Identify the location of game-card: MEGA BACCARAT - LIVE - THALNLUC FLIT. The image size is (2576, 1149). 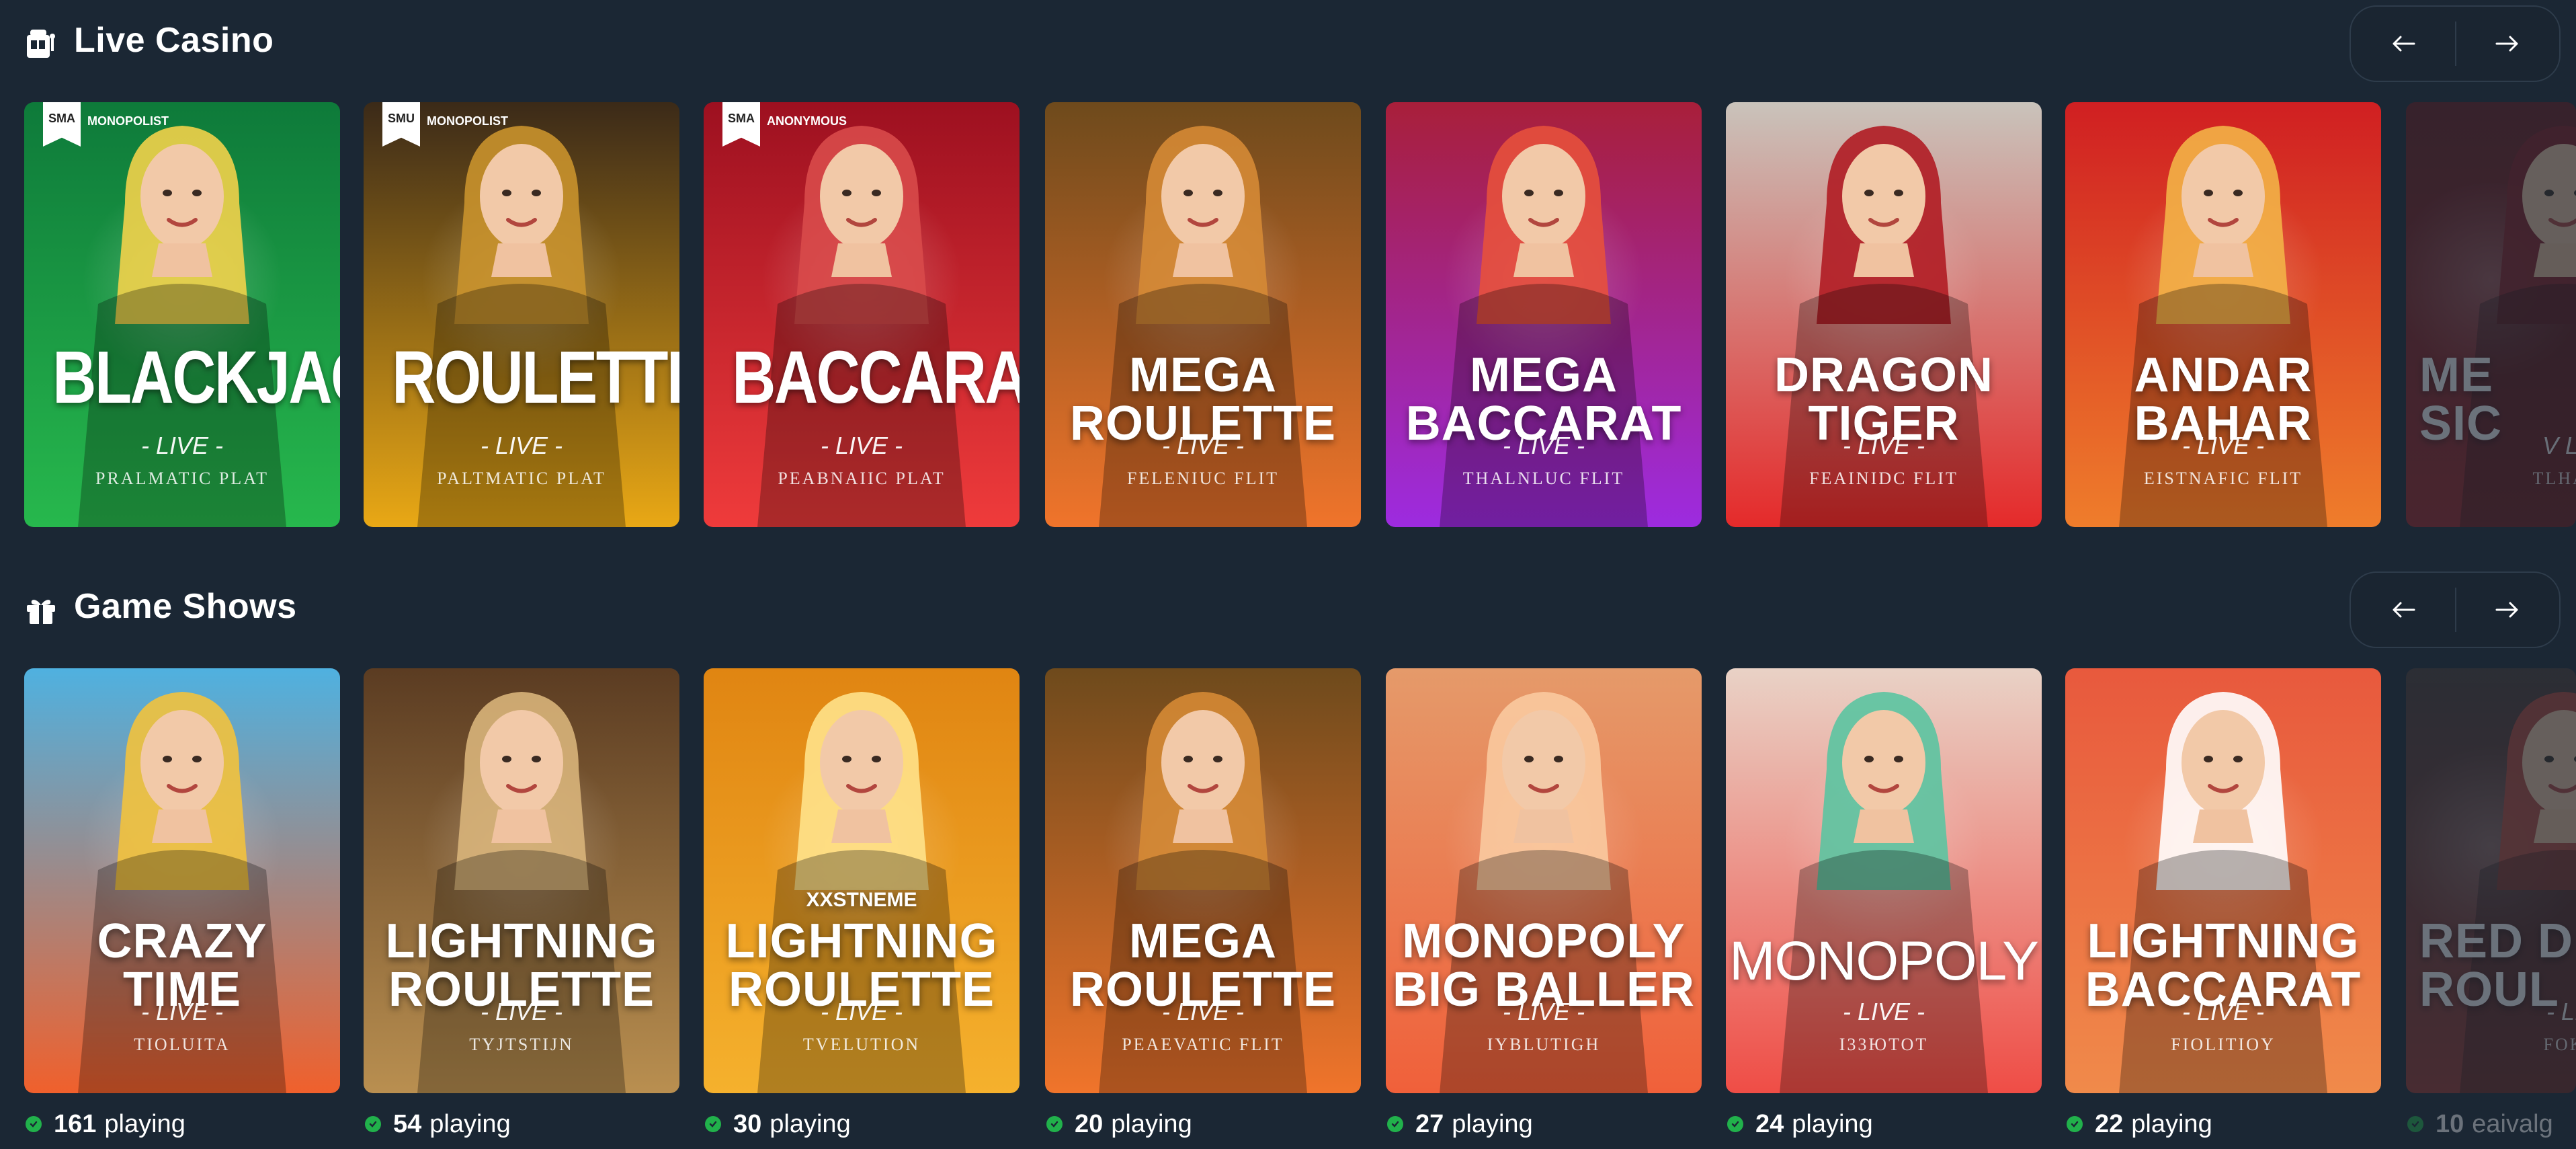
(1544, 314).